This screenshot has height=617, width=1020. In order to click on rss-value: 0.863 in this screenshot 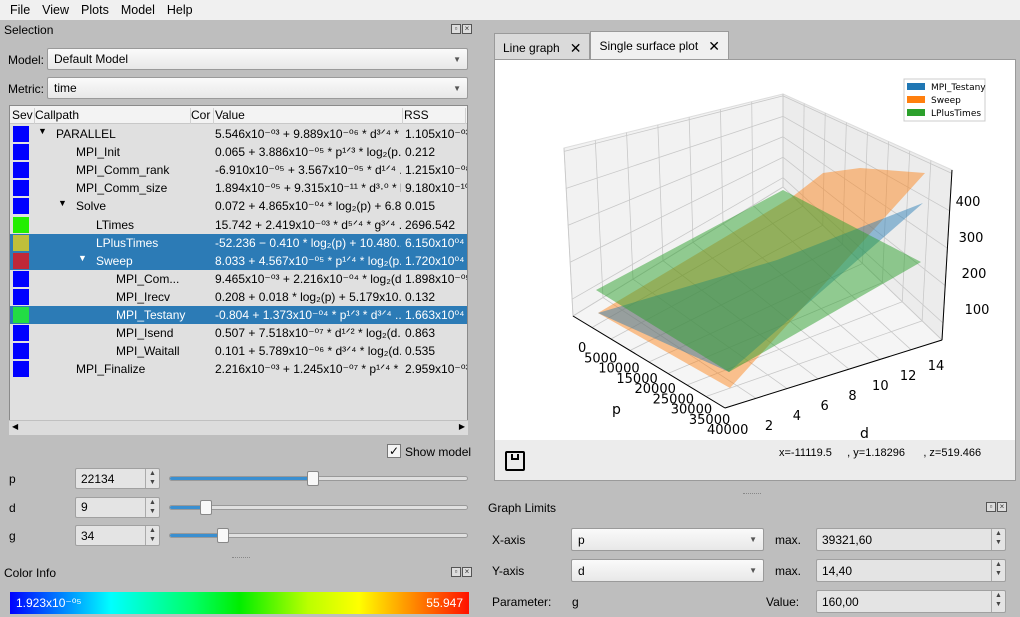, I will do `click(420, 333)`.